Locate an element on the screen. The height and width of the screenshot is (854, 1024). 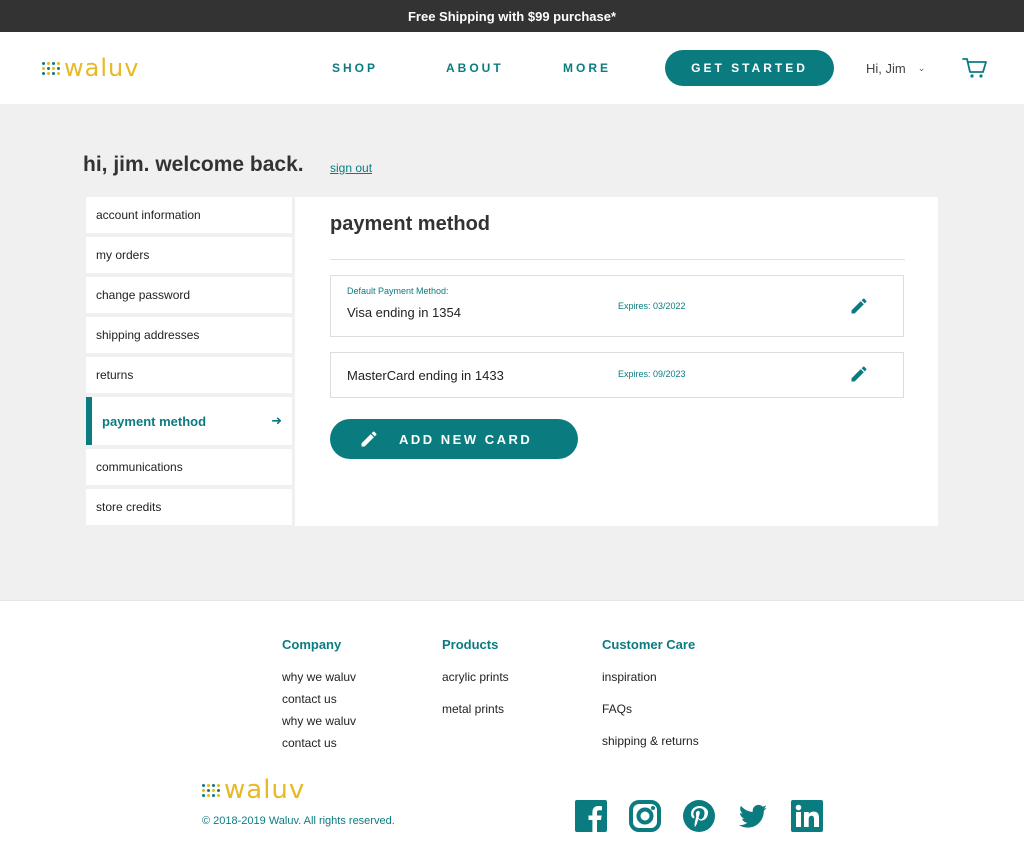
user-menu: Hi, Jim ⌄ is located at coordinates (895, 68).